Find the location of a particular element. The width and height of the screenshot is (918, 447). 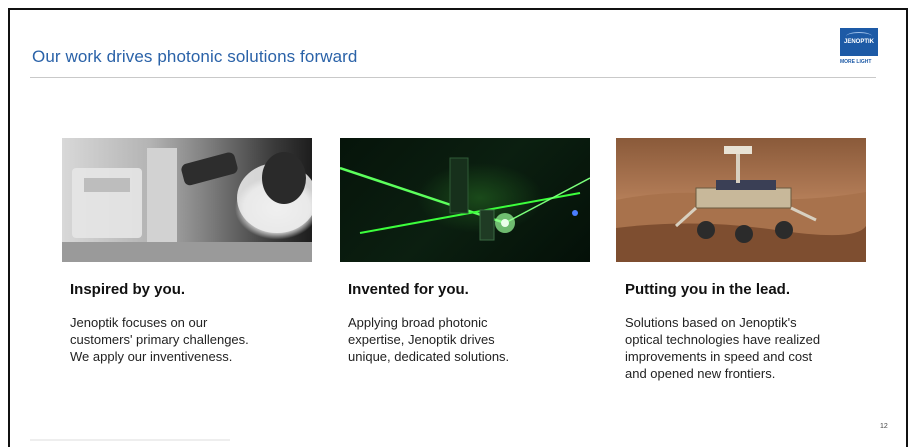

laser-illustration is located at coordinates (465, 199).